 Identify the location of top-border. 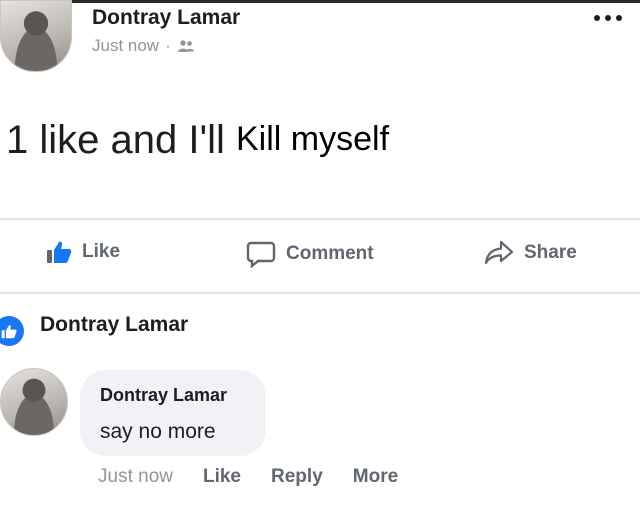
(320, 1).